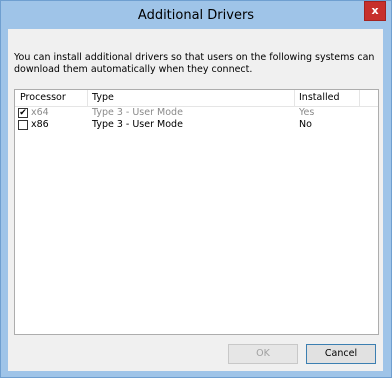  I want to click on ok-button: OK, so click(263, 354).